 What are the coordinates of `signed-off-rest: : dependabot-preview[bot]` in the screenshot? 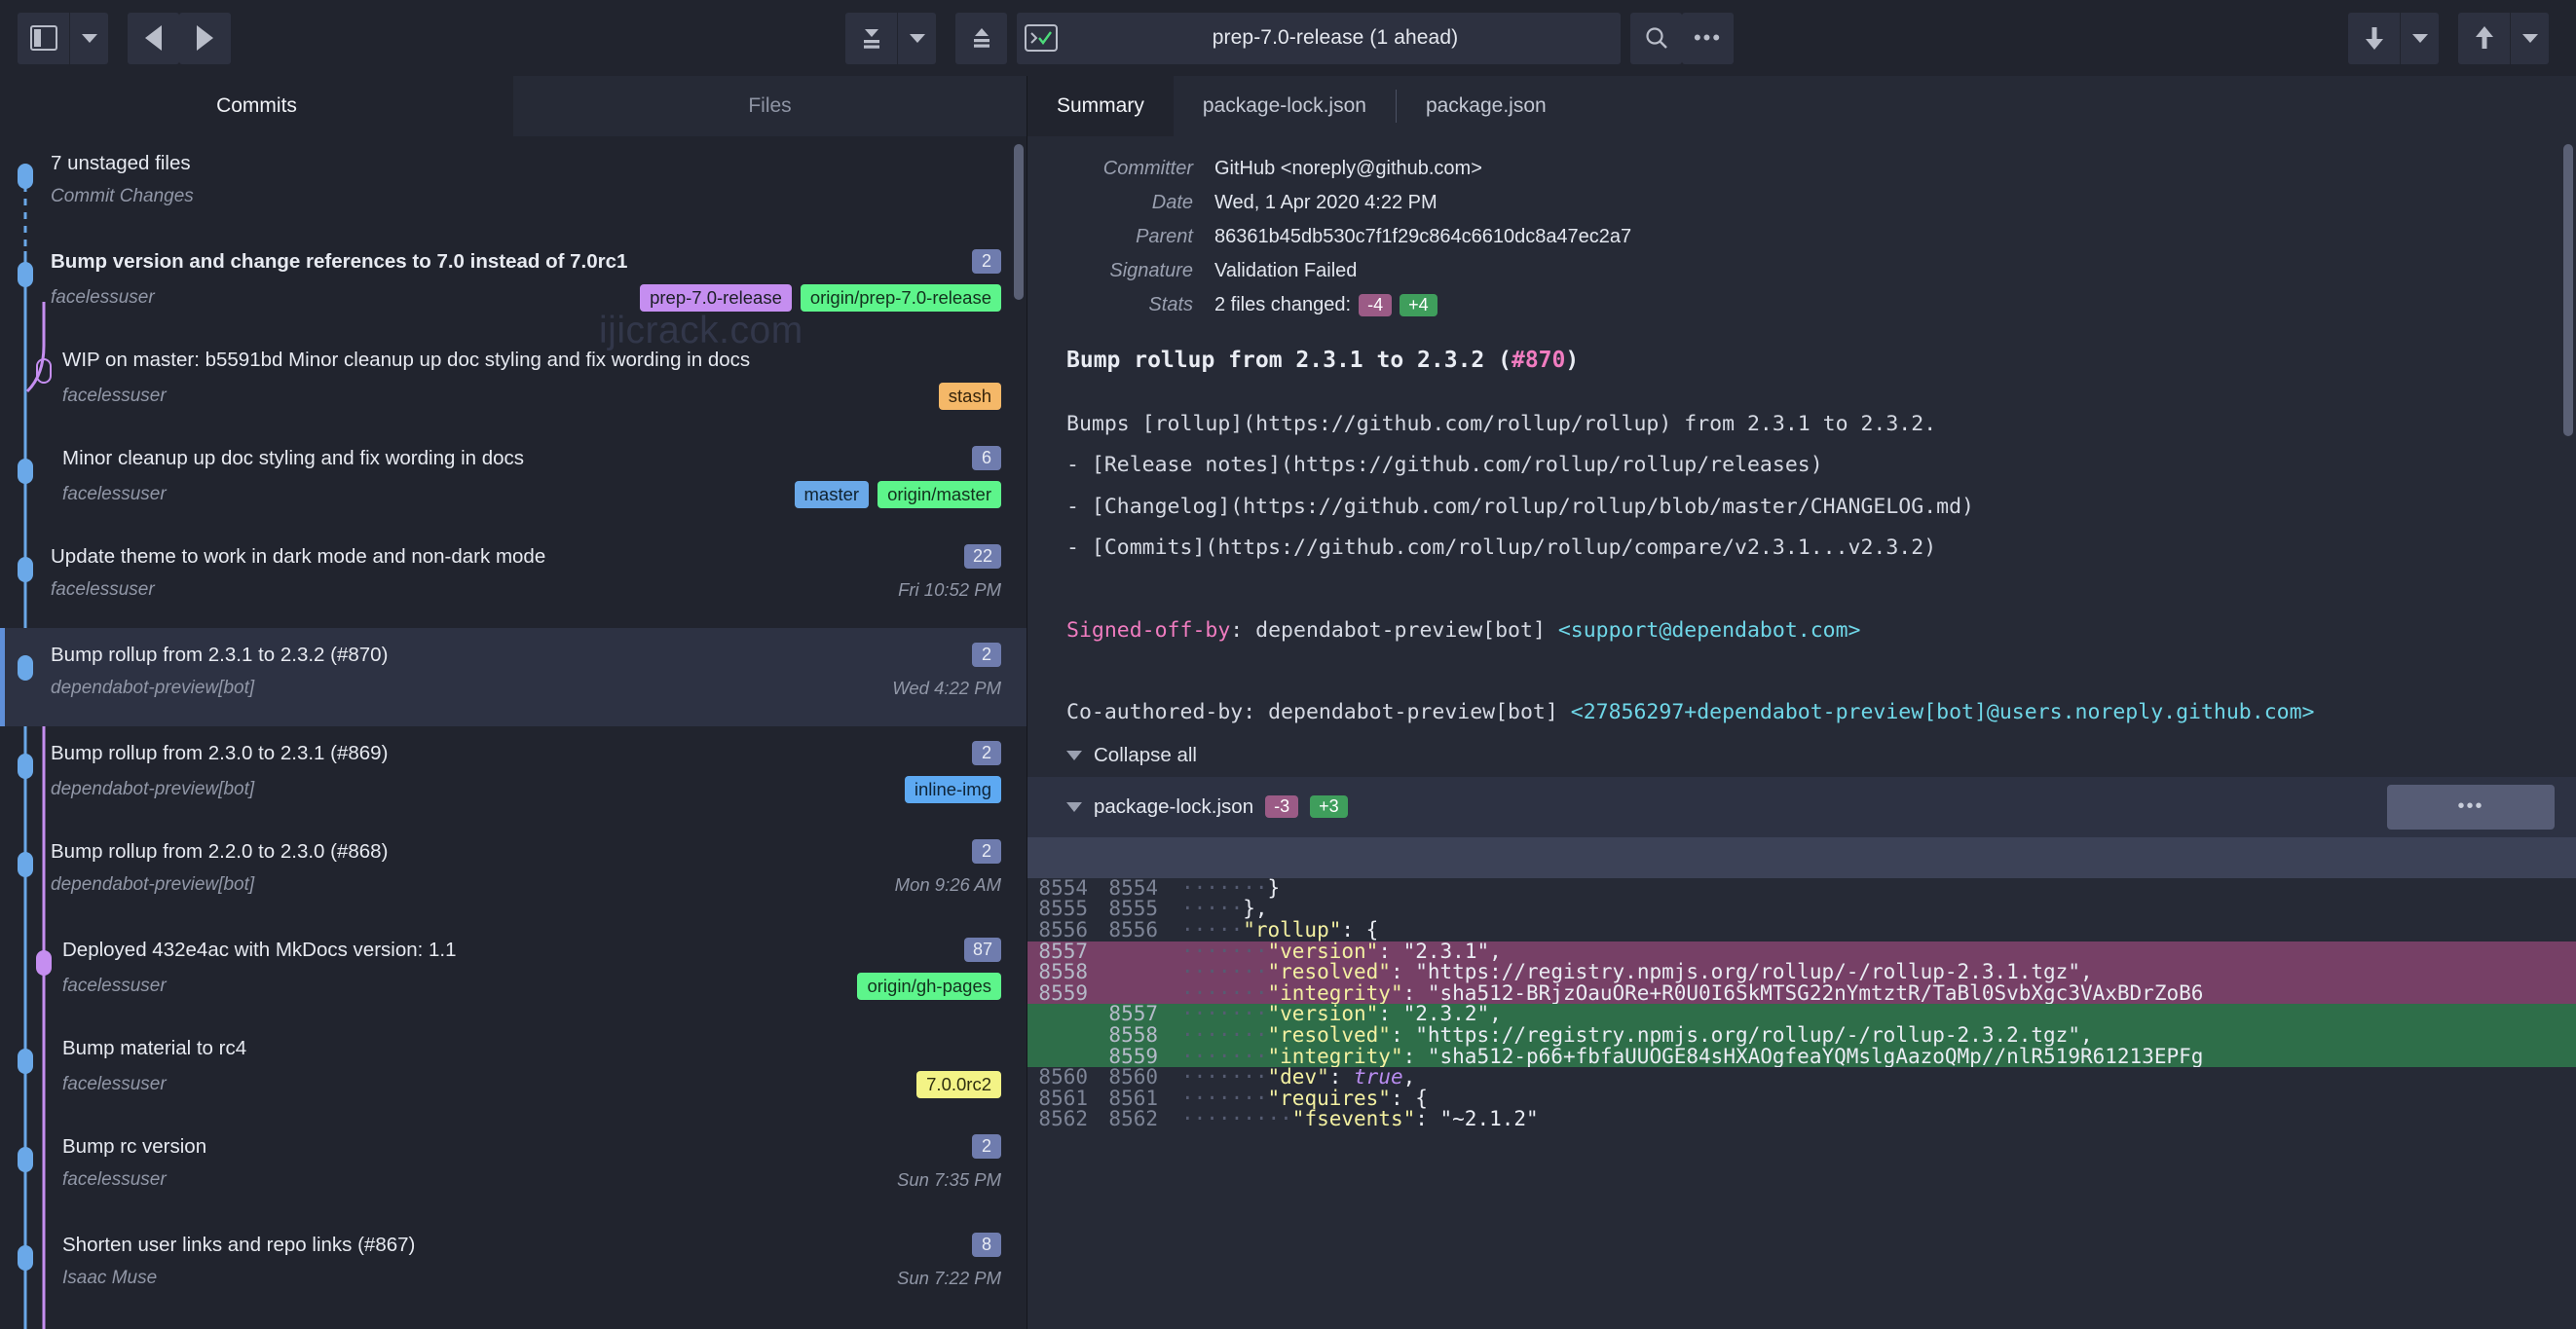 It's located at (1394, 630).